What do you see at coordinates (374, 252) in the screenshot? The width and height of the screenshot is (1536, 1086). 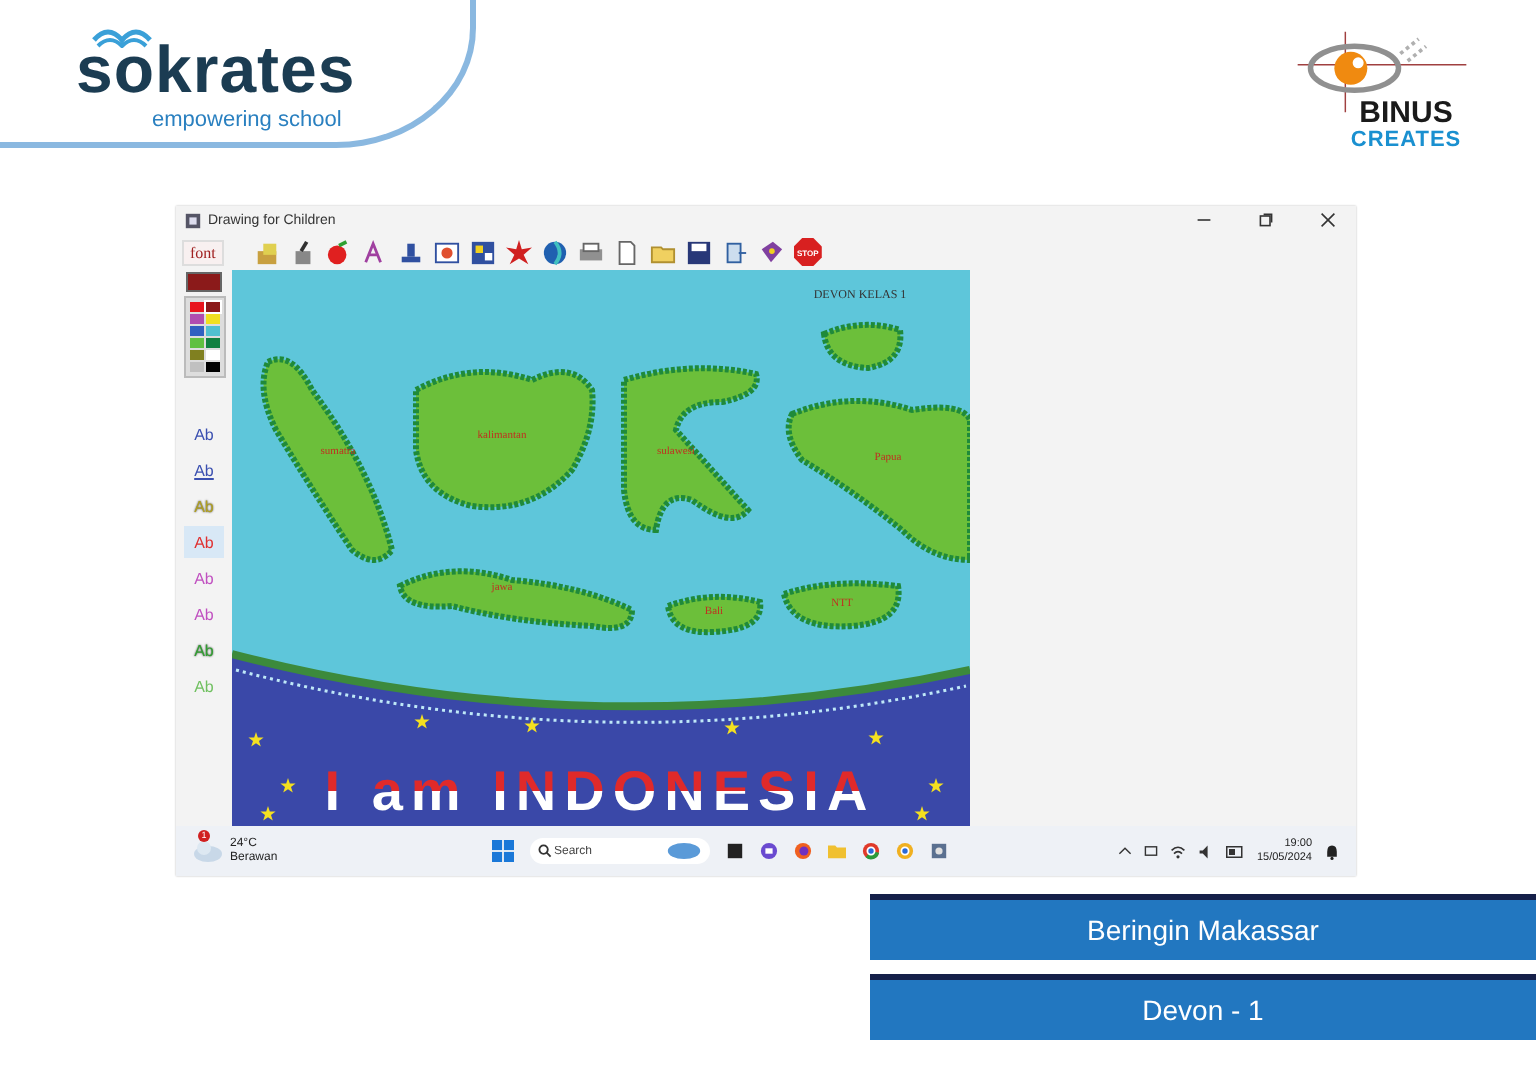 I see `letters-tool-icon` at bounding box center [374, 252].